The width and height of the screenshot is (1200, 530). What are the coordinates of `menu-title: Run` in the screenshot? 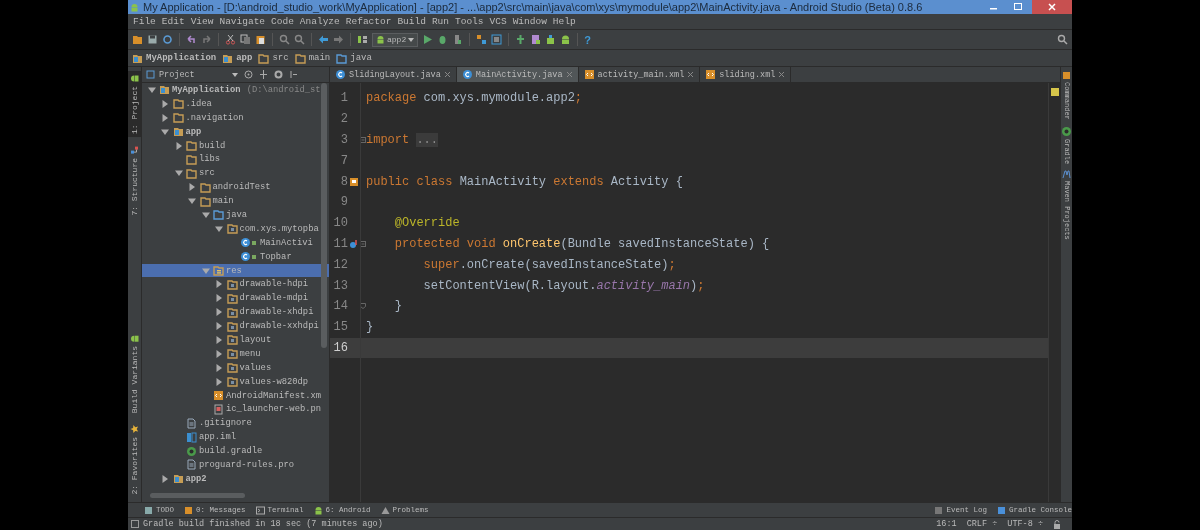 It's located at (440, 21).